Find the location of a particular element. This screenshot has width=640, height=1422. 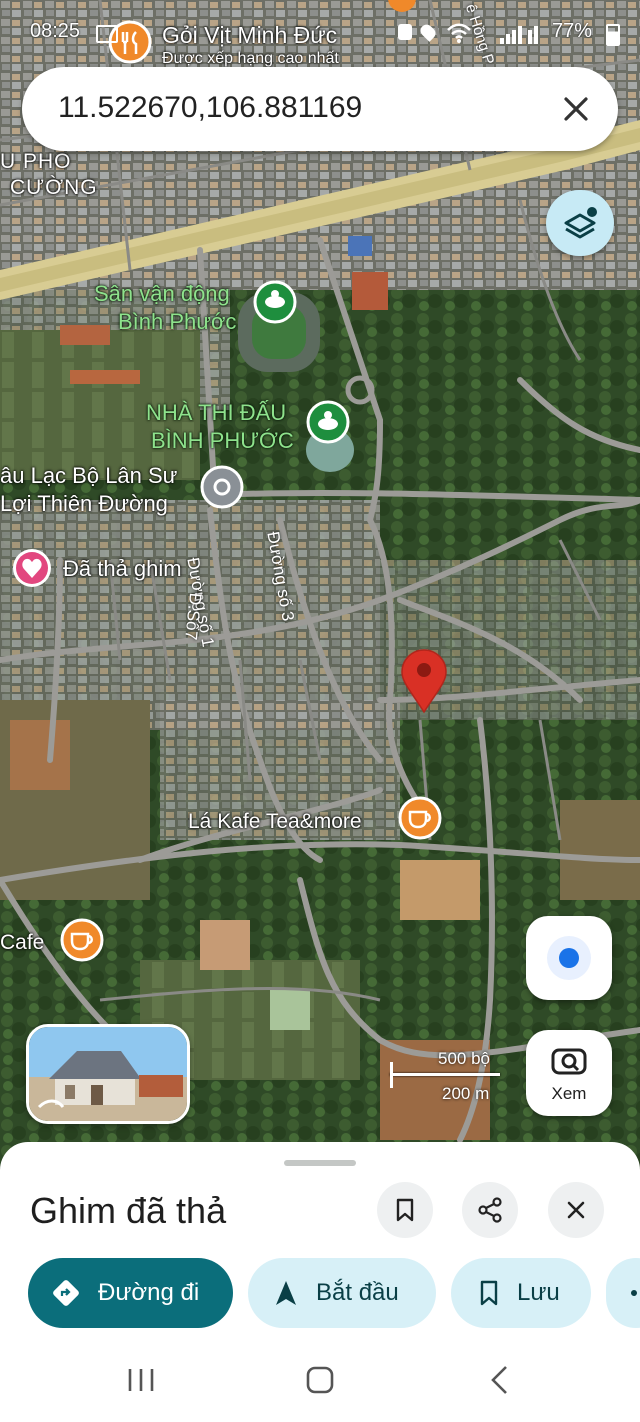

street-view-thumbnail is located at coordinates (108, 1074).